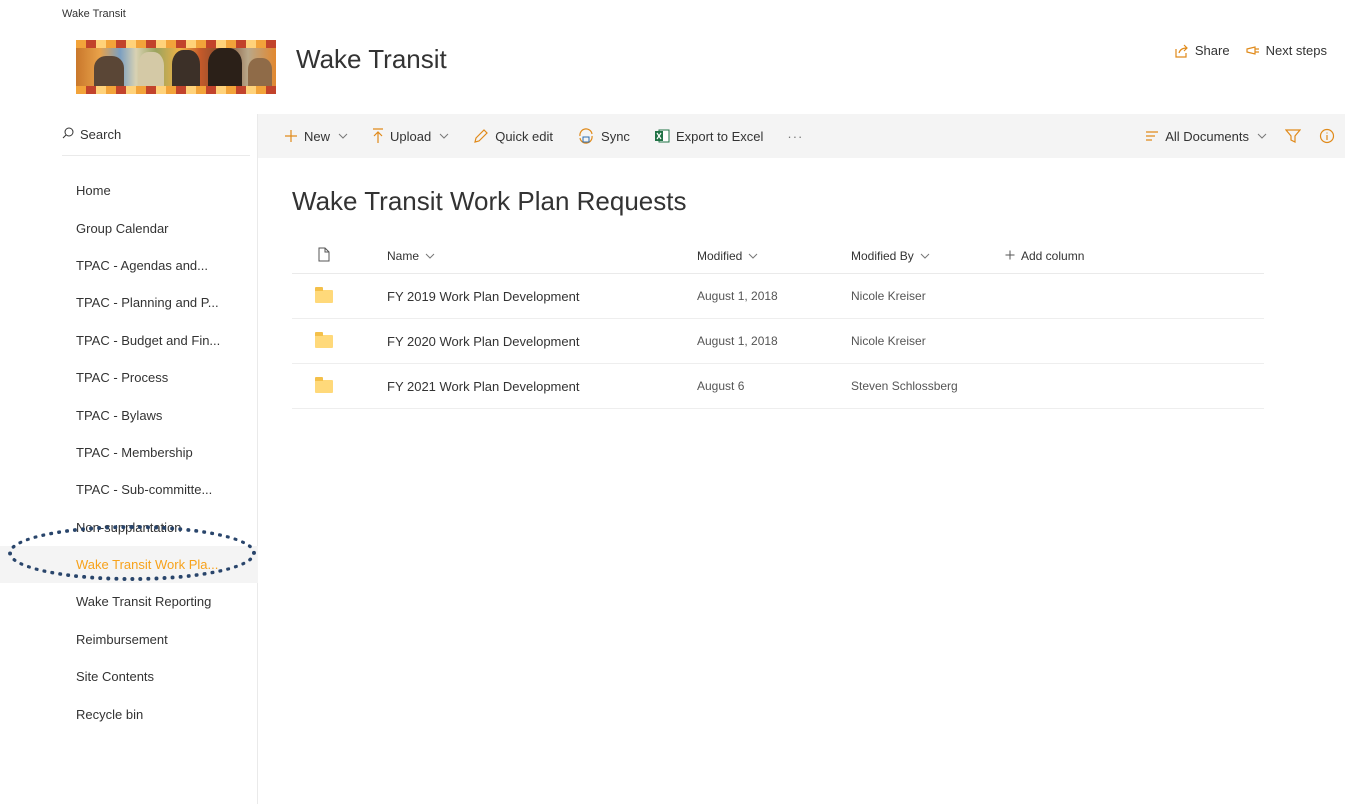 The width and height of the screenshot is (1345, 804). I want to click on document-icon, so click(324, 256).